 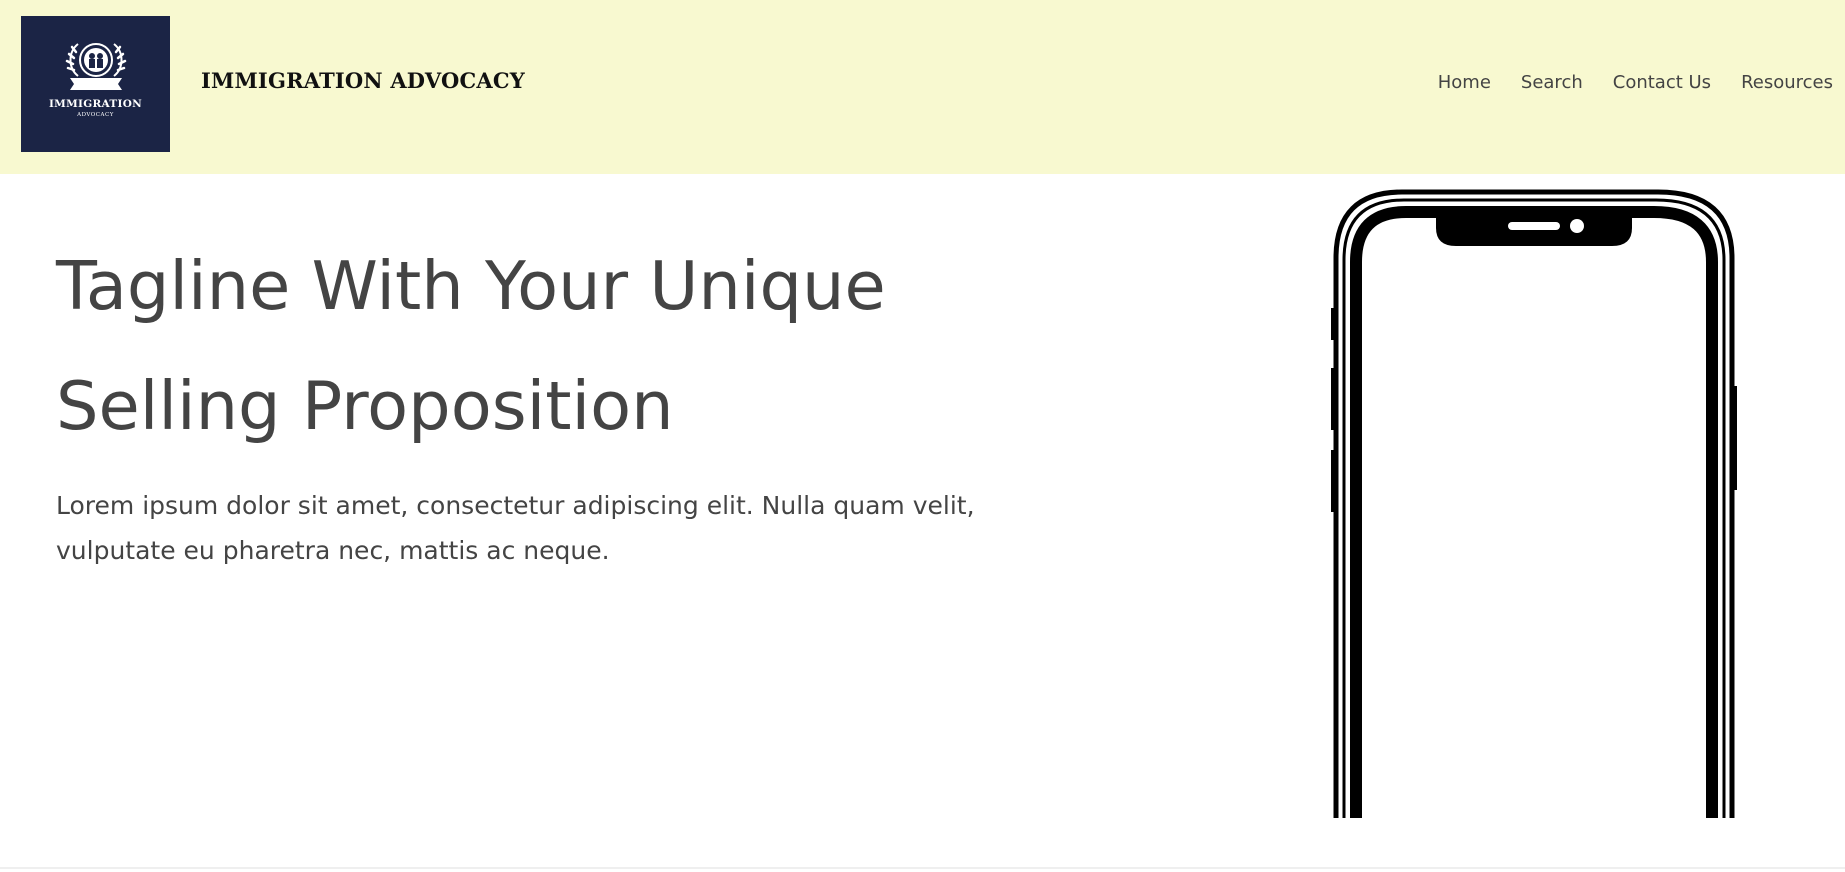 I want to click on site-logo: IMMIGRATION ADVOCACY, so click(x=95, y=84).